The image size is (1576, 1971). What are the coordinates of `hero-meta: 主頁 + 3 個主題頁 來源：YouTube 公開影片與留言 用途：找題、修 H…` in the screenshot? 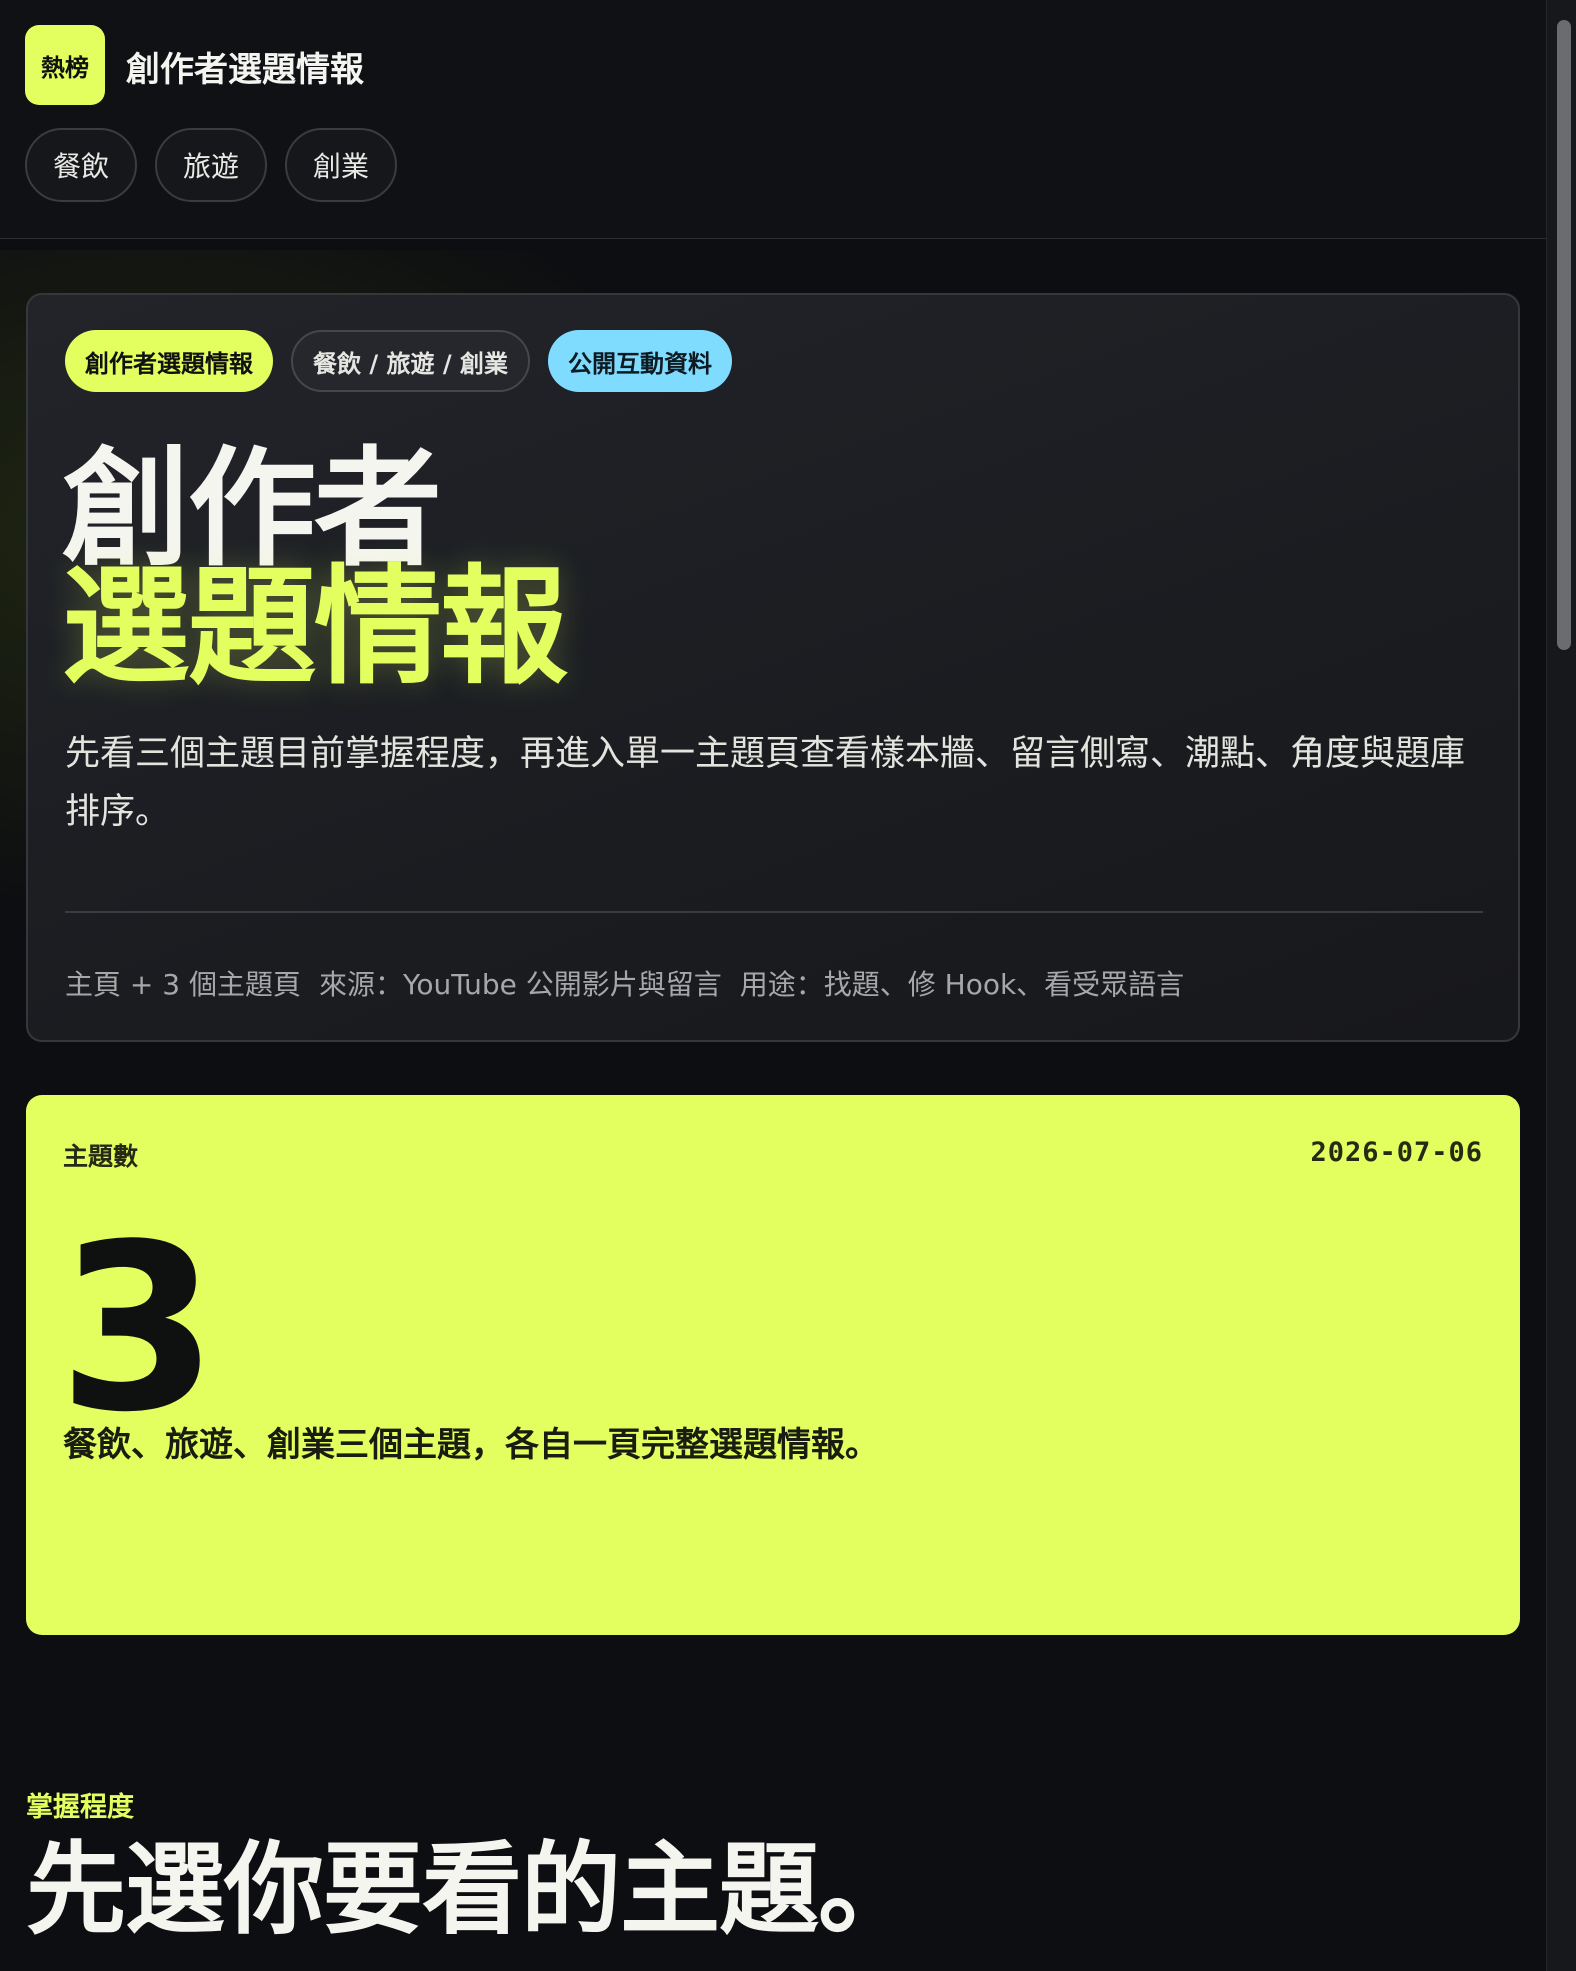 It's located at (624, 983).